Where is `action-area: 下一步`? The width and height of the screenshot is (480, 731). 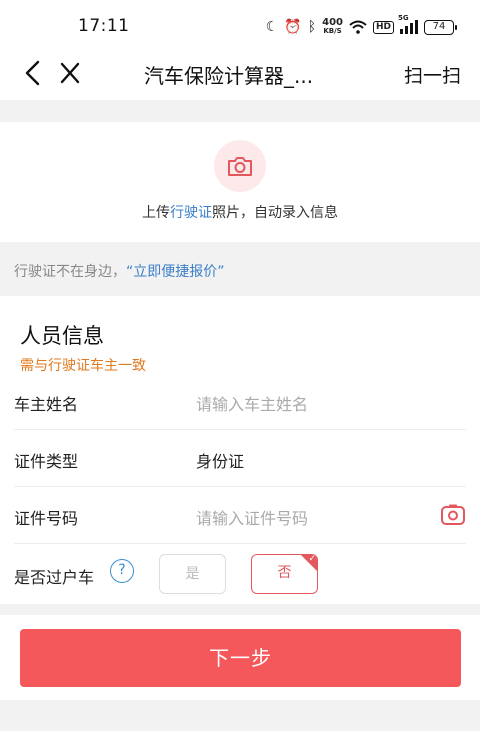 action-area: 下一步 is located at coordinates (240, 657).